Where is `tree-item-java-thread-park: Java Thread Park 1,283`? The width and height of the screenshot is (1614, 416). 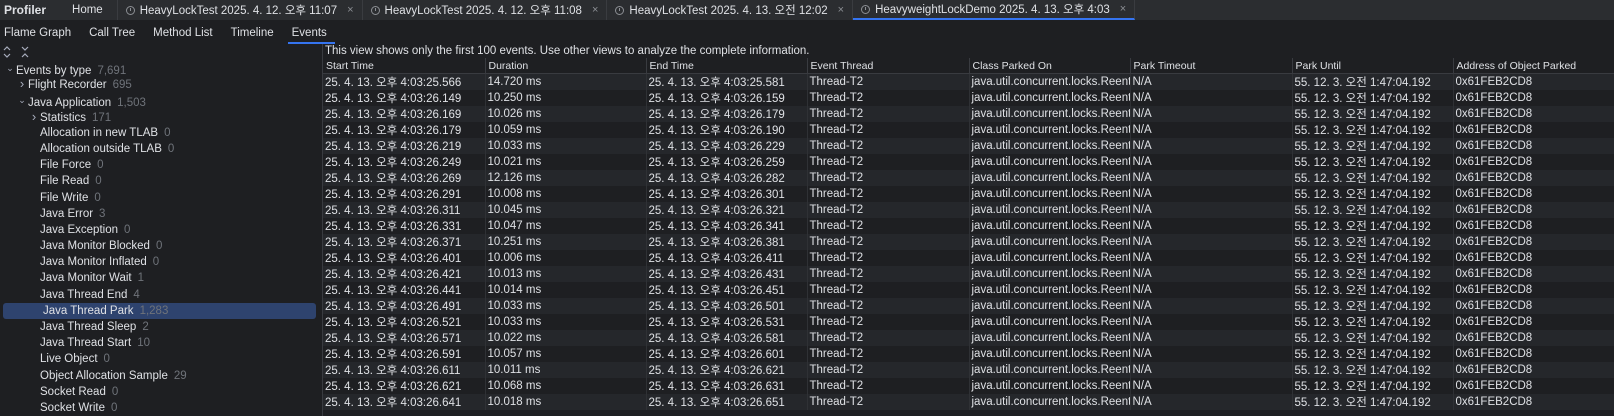 tree-item-java-thread-park: Java Thread Park 1,283 is located at coordinates (159, 310).